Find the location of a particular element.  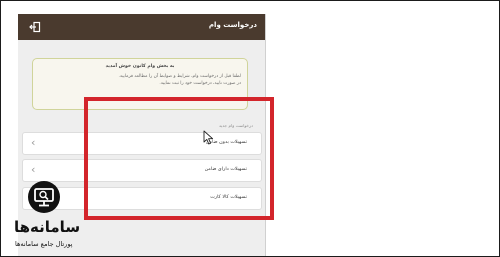

app-edge is located at coordinates (265, 135).